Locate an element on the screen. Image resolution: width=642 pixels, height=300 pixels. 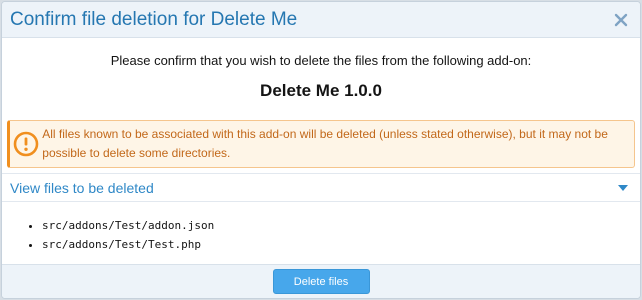
chevron-down-icon is located at coordinates (623, 187).